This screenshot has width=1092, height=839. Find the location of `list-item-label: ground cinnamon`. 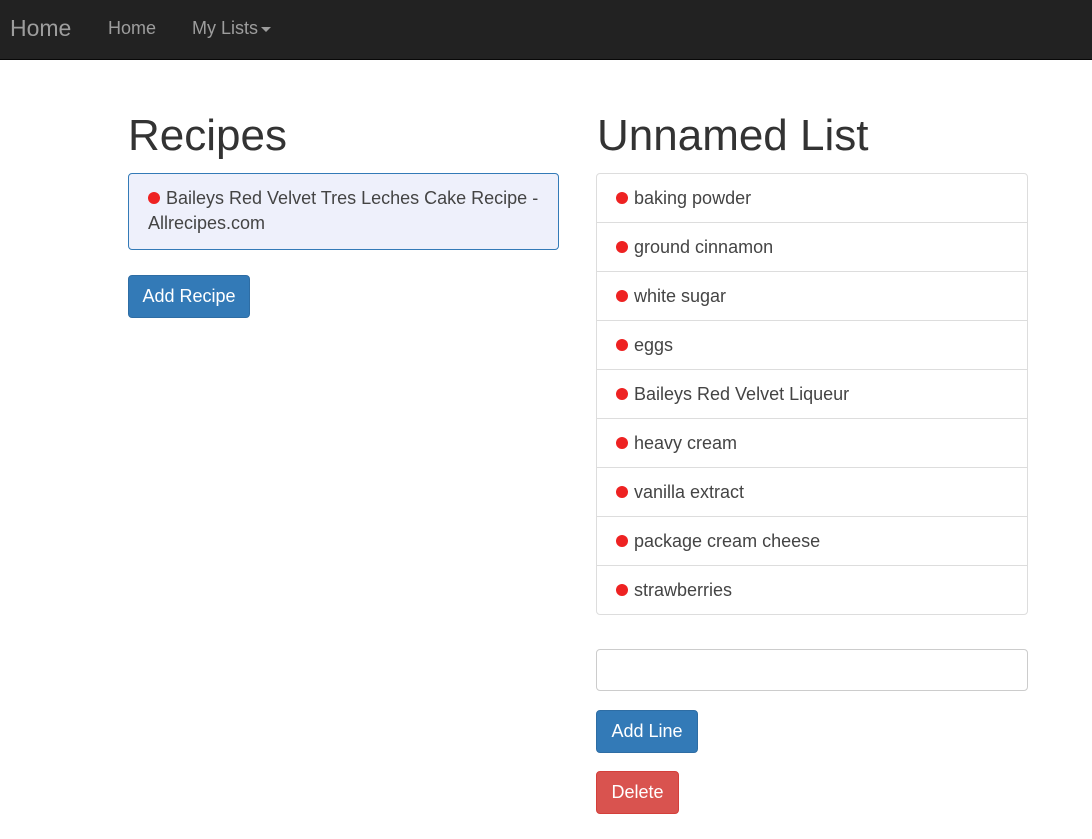

list-item-label: ground cinnamon is located at coordinates (704, 247).